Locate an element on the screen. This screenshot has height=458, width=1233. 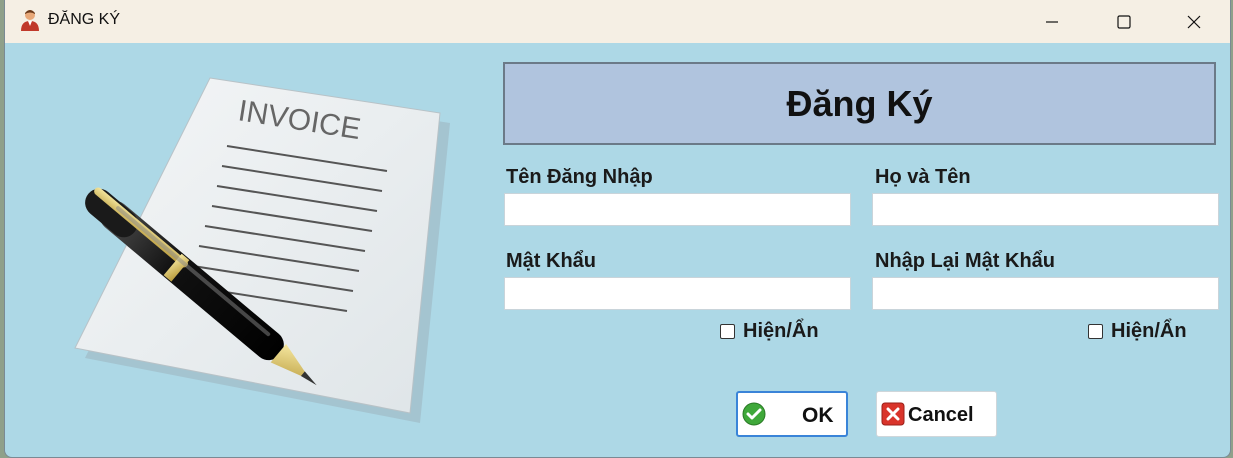
checkmark-icon is located at coordinates (754, 414).